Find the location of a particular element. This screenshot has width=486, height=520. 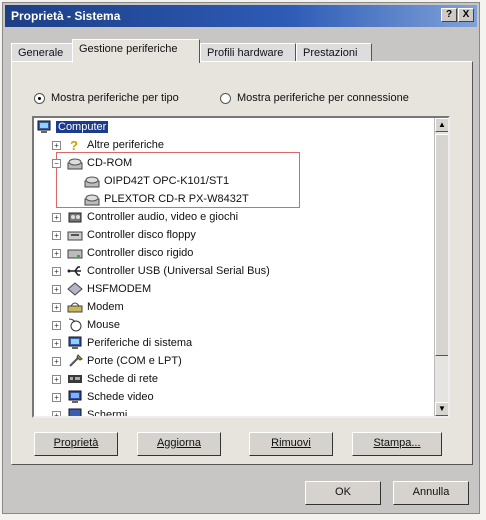

tree-item: + Periferiche di sistema is located at coordinates (122, 343).